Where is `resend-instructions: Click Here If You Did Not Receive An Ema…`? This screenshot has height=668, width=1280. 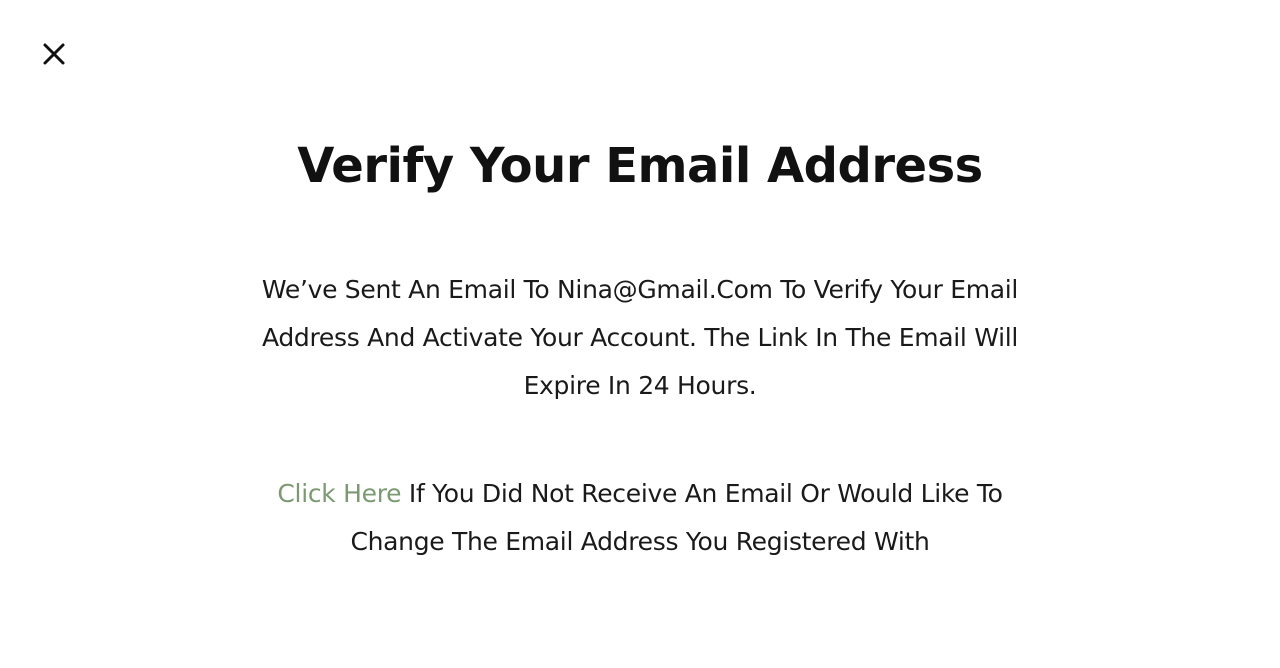
resend-instructions: Click Here If You Did Not Receive An Ema… is located at coordinates (640, 518).